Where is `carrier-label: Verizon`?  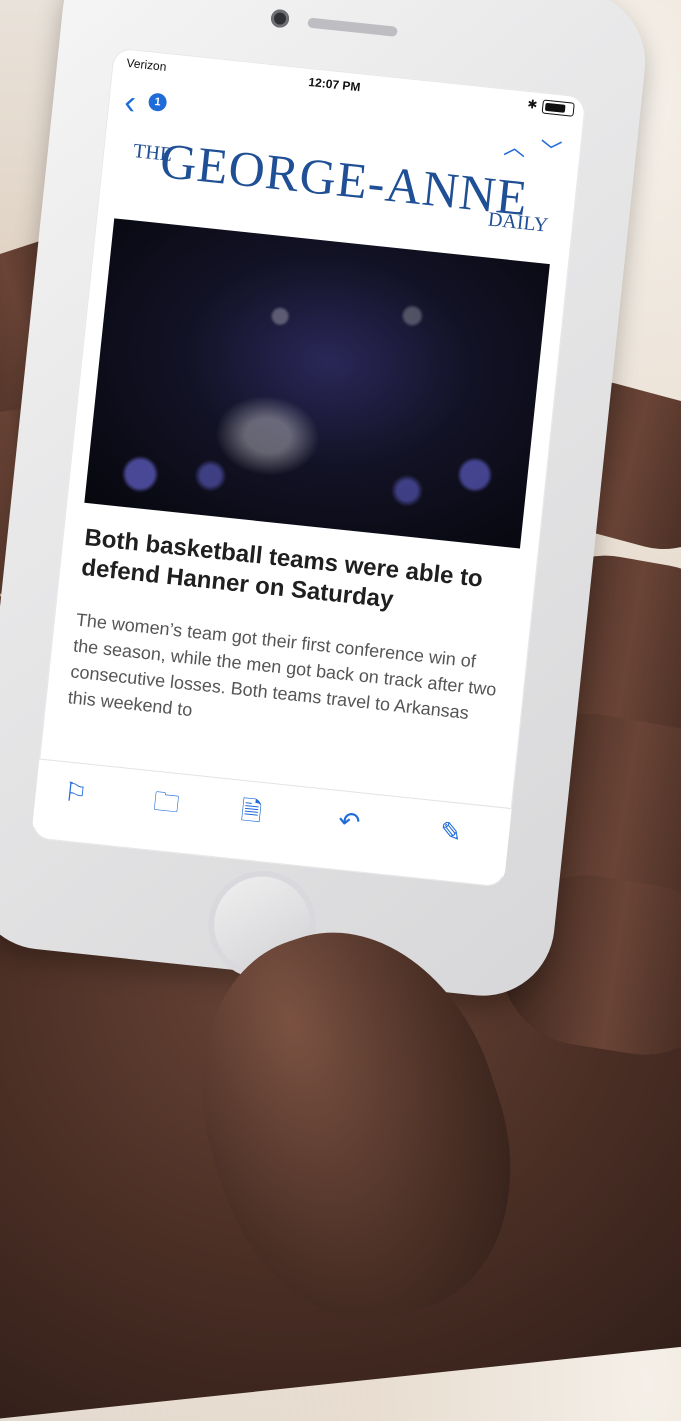
carrier-label: Verizon is located at coordinates (146, 64).